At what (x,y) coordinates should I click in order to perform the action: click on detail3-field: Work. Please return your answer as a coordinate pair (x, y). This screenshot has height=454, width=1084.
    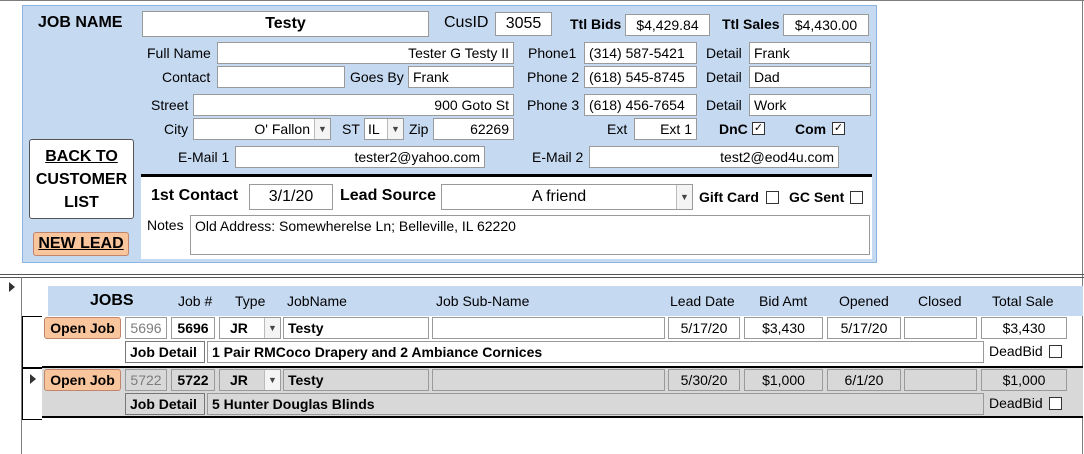
    Looking at the image, I should click on (810, 105).